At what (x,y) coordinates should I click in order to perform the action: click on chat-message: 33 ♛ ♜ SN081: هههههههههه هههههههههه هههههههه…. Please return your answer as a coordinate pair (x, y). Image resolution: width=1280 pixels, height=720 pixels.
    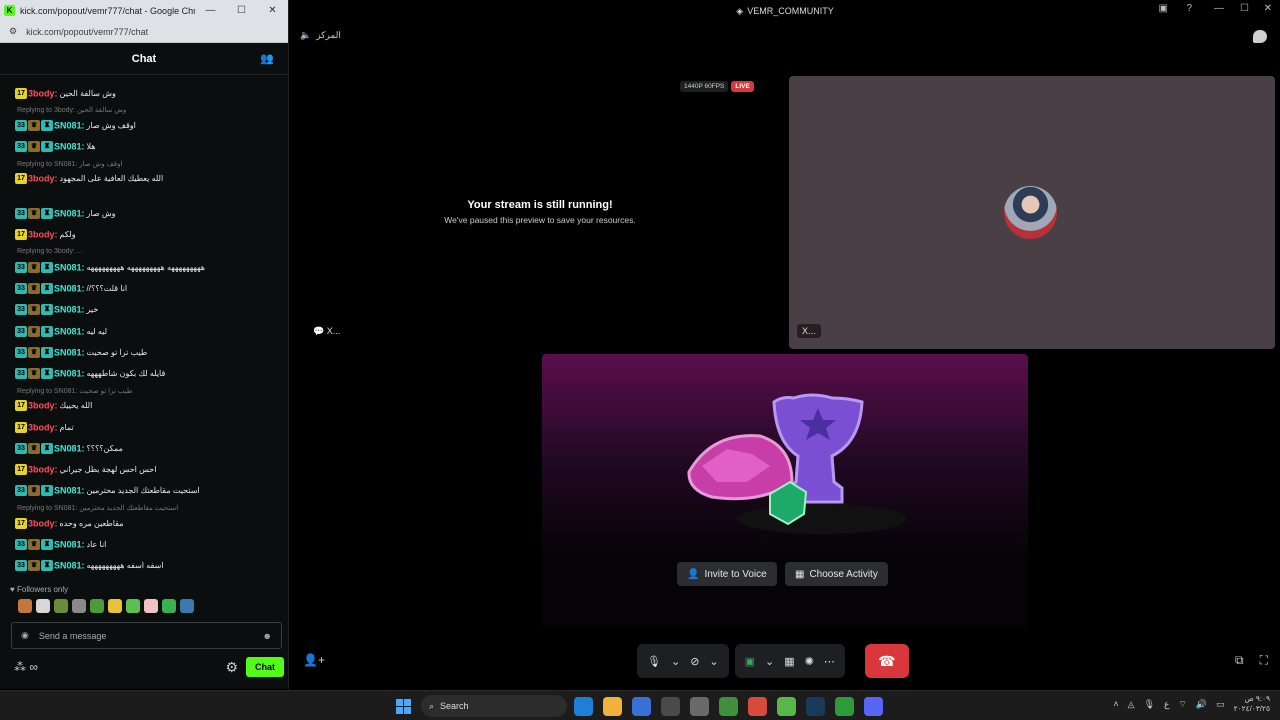
    Looking at the image, I should click on (145, 268).